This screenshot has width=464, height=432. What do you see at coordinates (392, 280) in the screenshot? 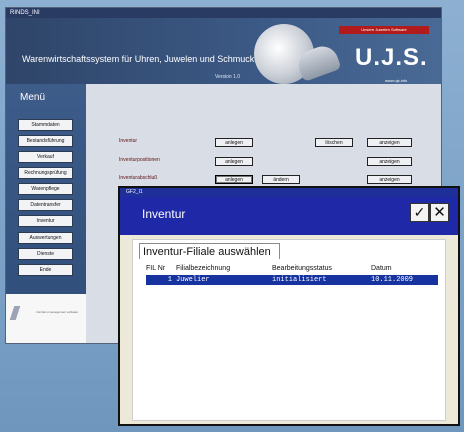
I see `cell-datum: 10.11.2009` at bounding box center [392, 280].